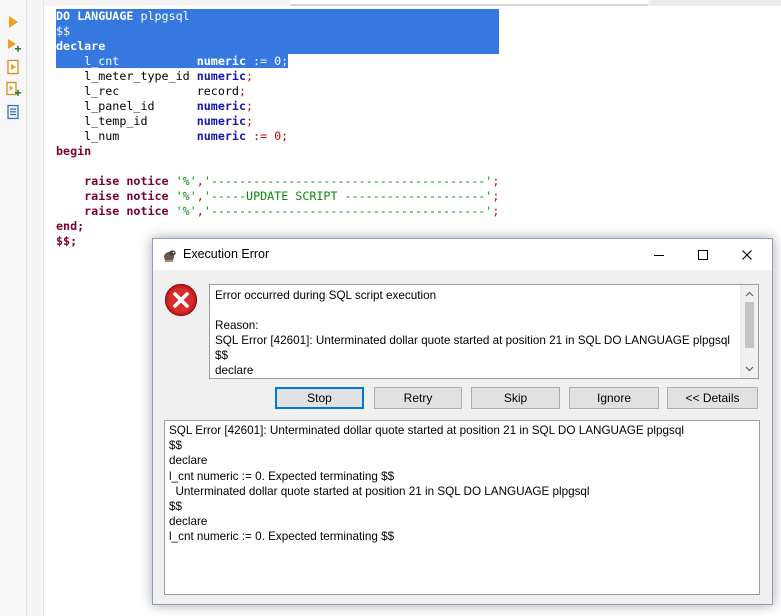 The height and width of the screenshot is (616, 781). I want to click on code-keyword: begin, so click(74, 151).